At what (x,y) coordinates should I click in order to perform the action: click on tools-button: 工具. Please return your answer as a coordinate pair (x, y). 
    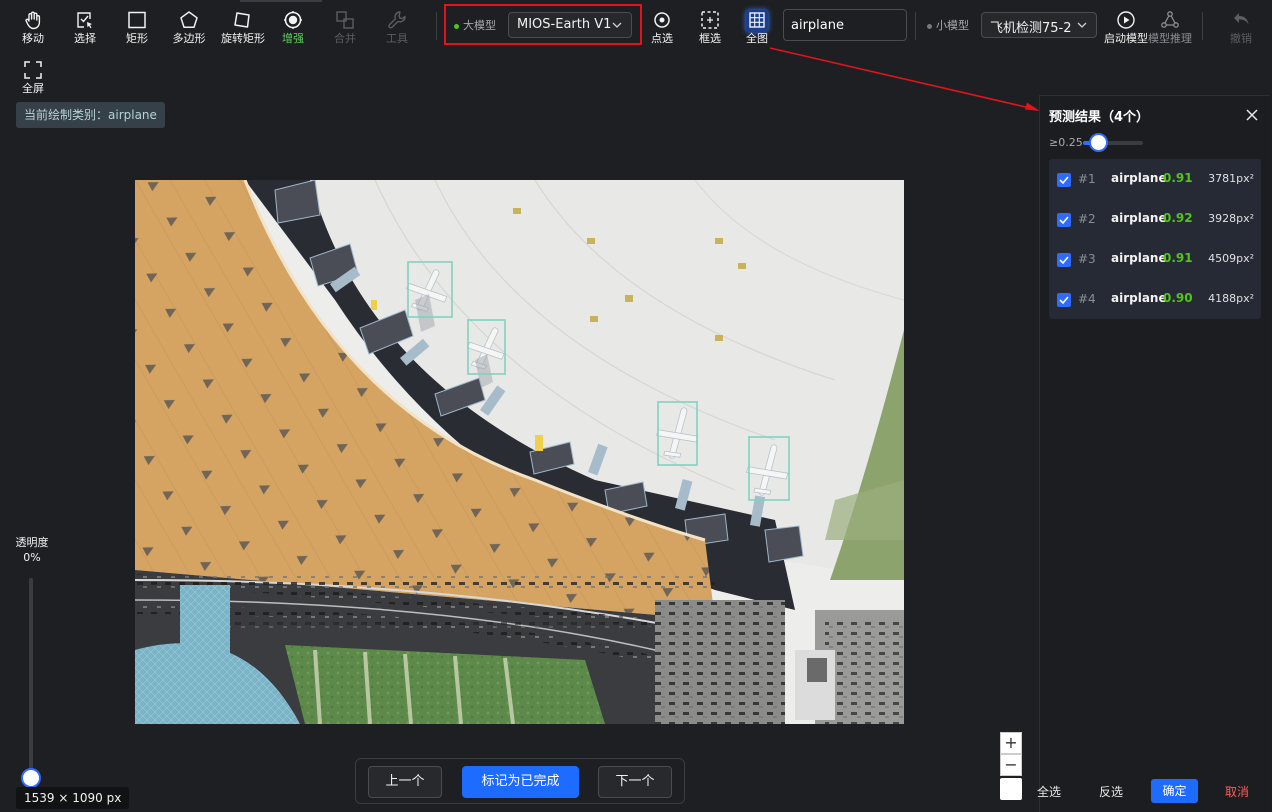
    Looking at the image, I should click on (397, 28).